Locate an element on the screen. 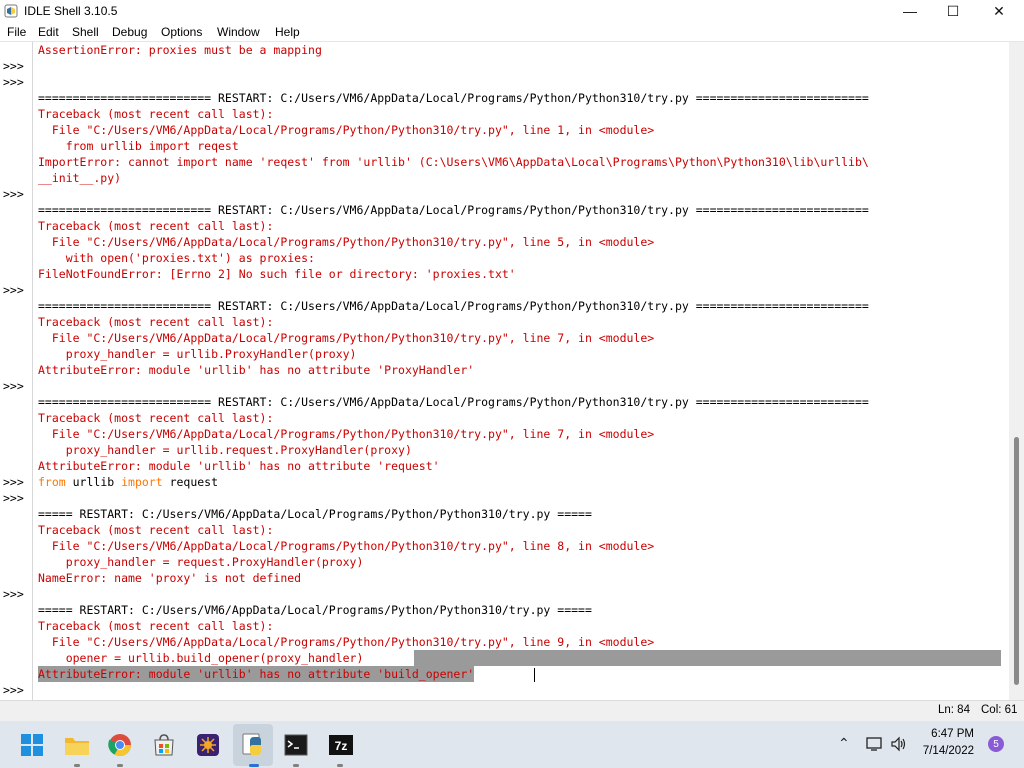  line-number: Ln: 84 is located at coordinates (954, 710).